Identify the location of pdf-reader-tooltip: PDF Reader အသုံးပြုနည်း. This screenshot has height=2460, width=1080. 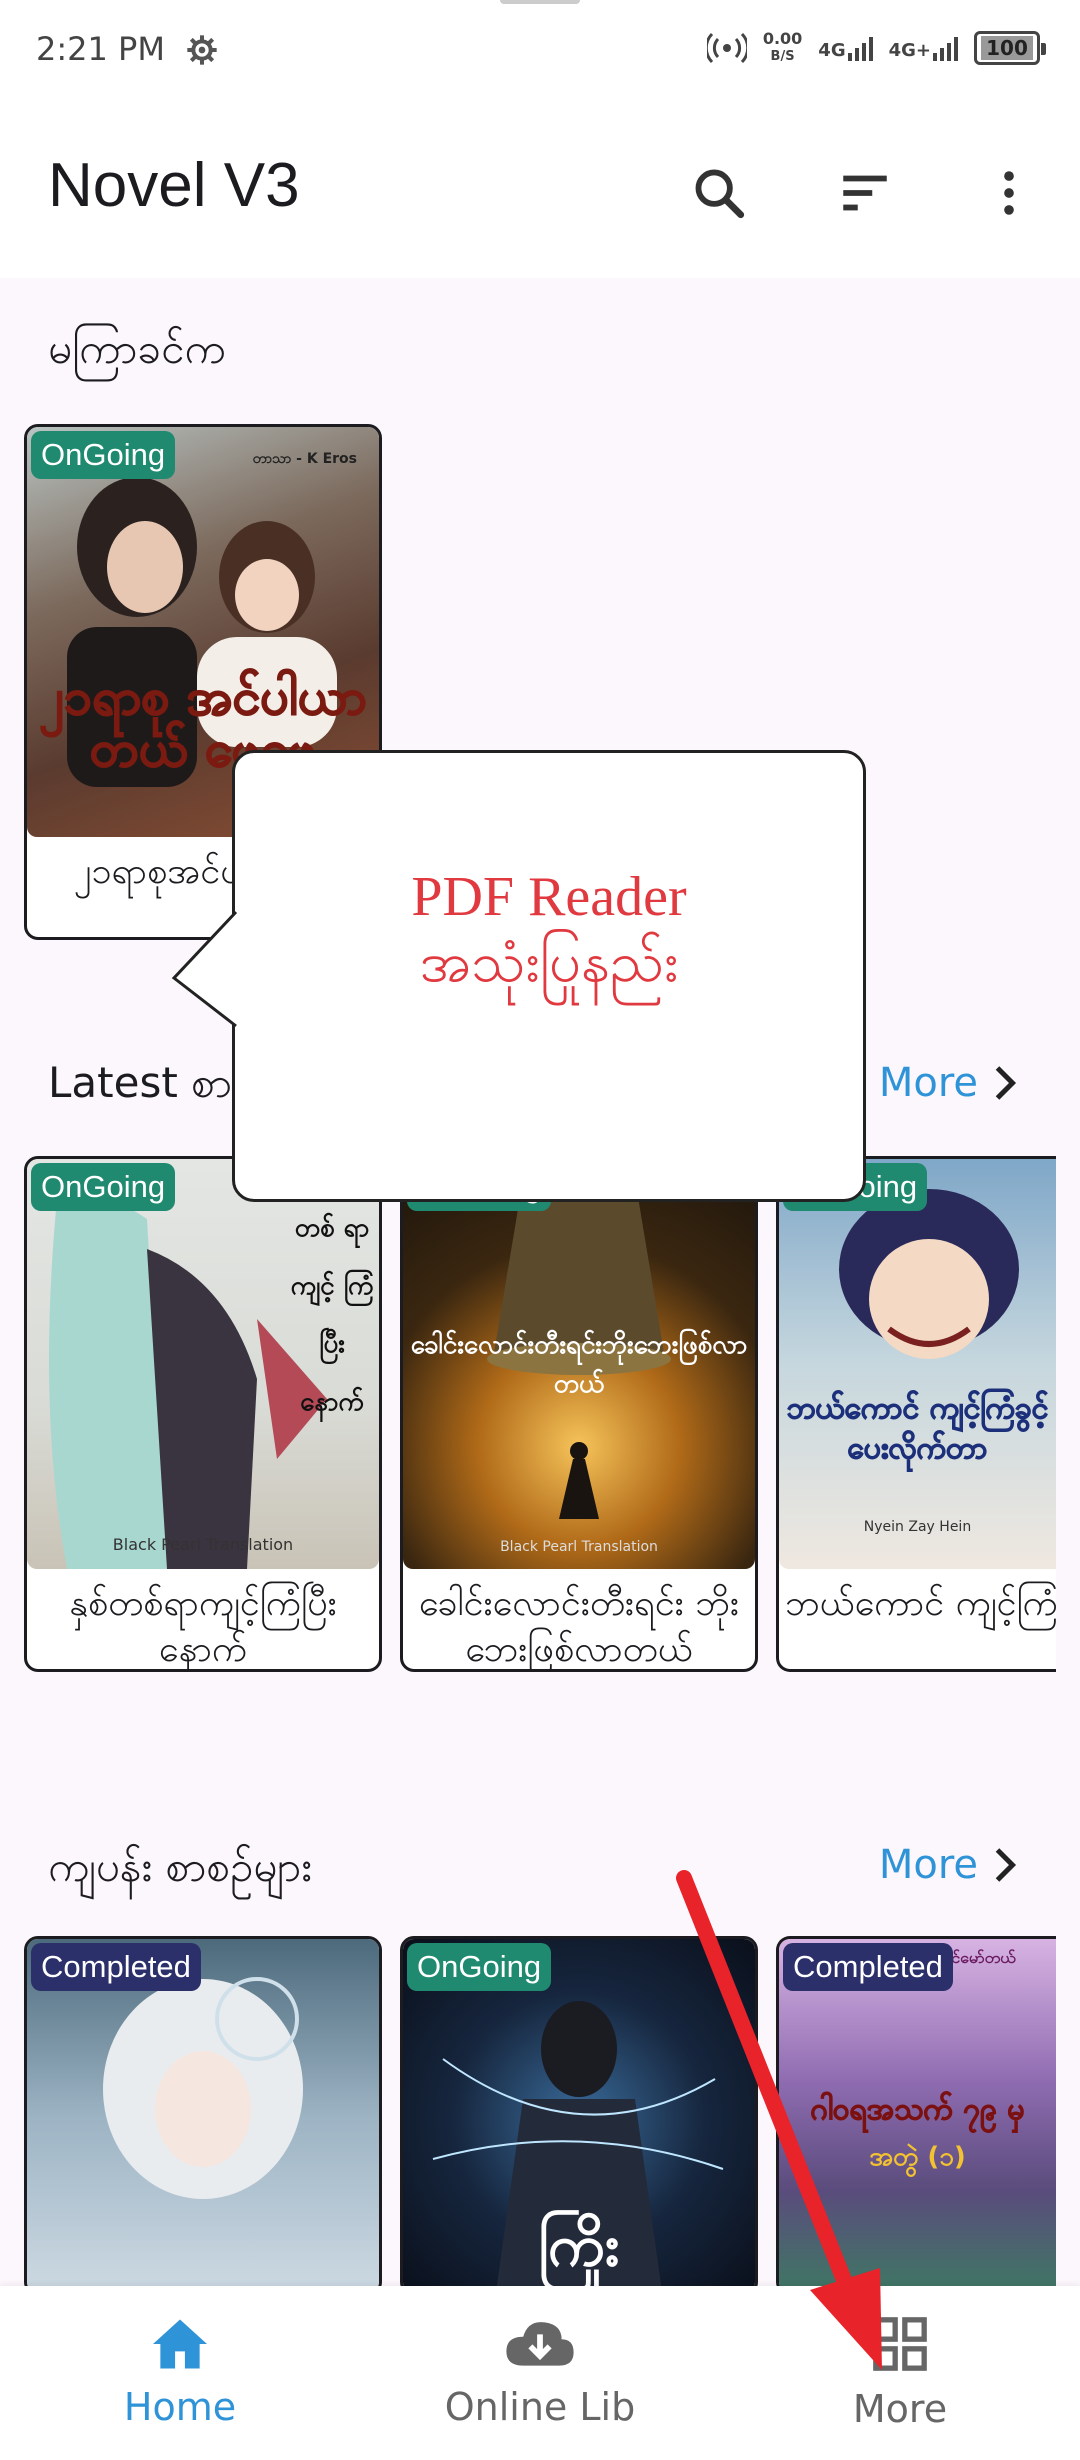
(549, 976).